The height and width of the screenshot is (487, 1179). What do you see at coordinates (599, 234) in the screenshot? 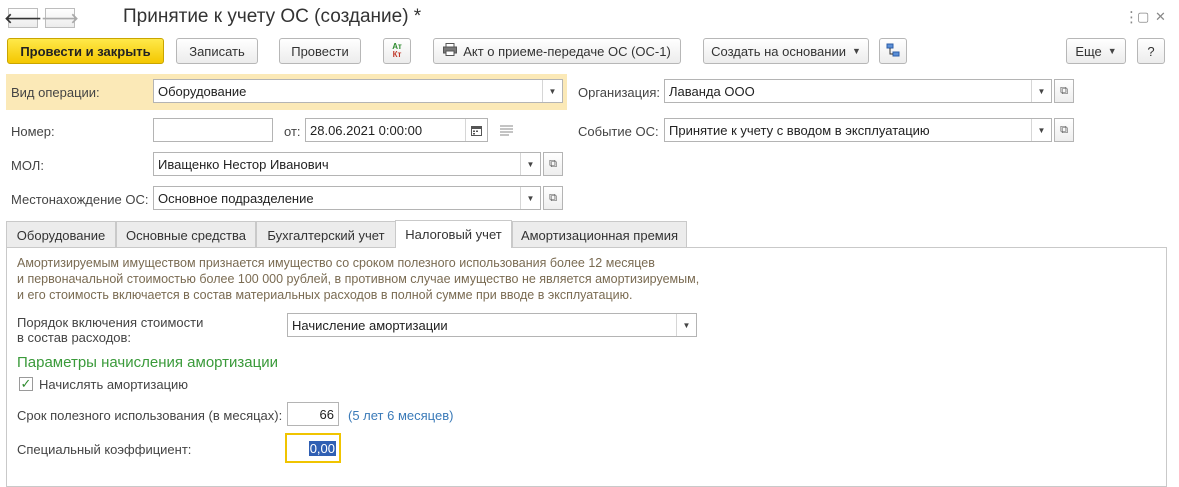
I see `tab-depreciation-bonus: Амортизационная премия` at bounding box center [599, 234].